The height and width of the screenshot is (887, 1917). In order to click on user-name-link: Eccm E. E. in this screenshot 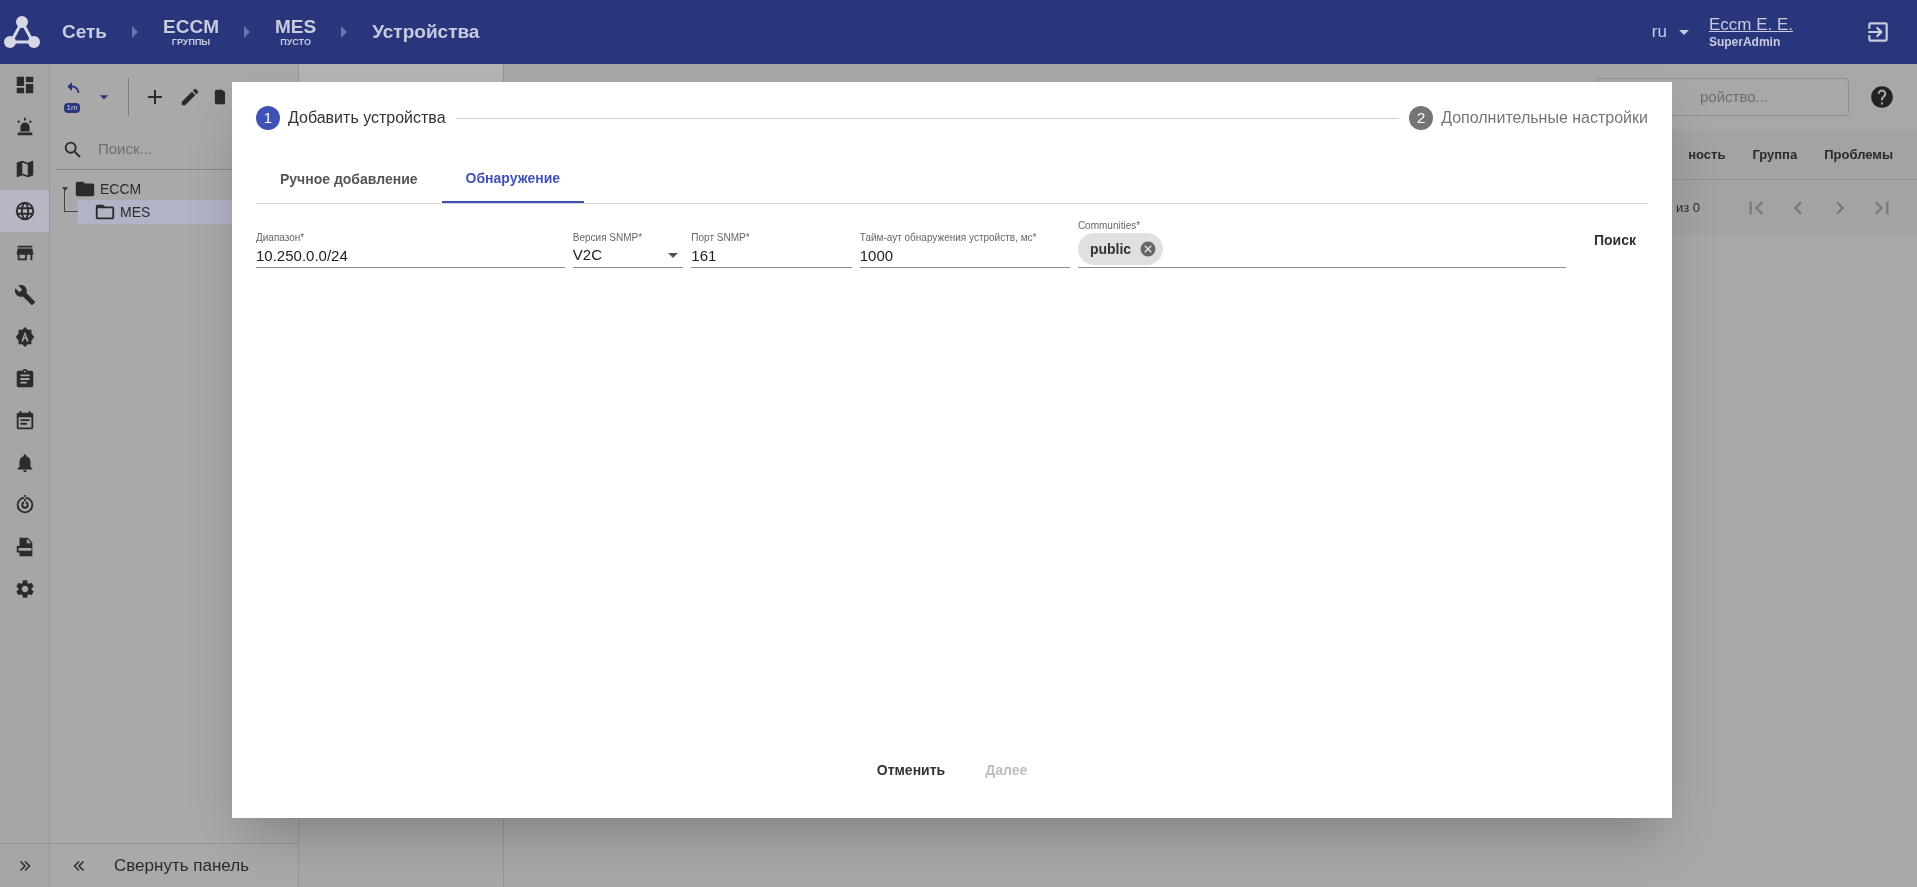, I will do `click(1750, 24)`.